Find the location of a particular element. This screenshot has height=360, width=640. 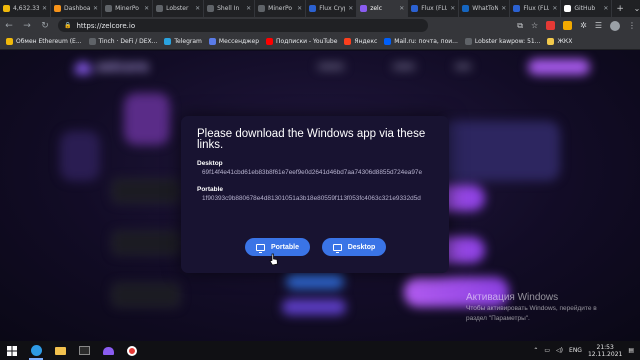

tab-search-icon: ⌄ is located at coordinates (634, 8).